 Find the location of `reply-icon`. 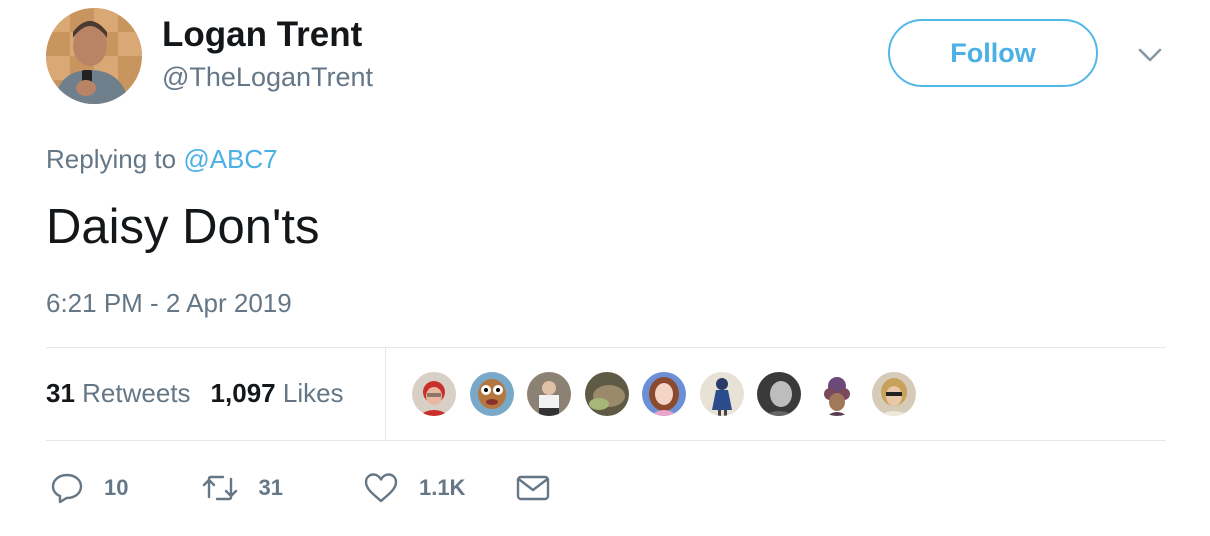

reply-icon is located at coordinates (67, 488).